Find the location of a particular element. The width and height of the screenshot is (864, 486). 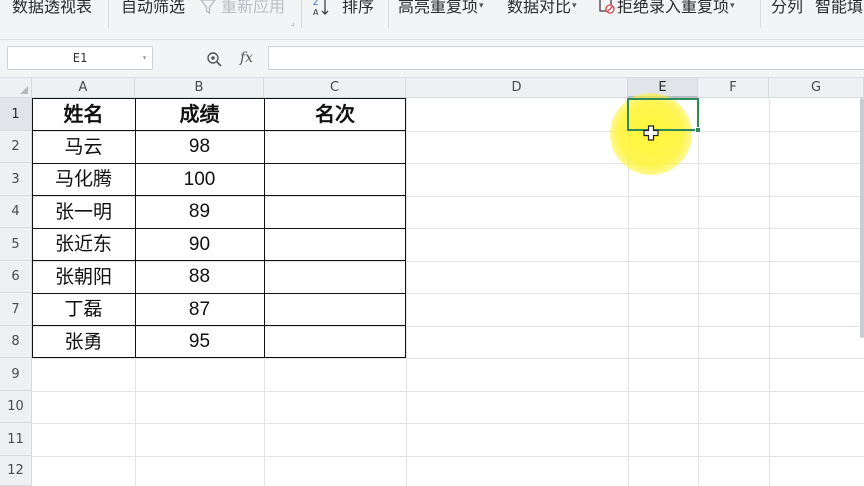

row-header-2: 2 is located at coordinates (16, 147).